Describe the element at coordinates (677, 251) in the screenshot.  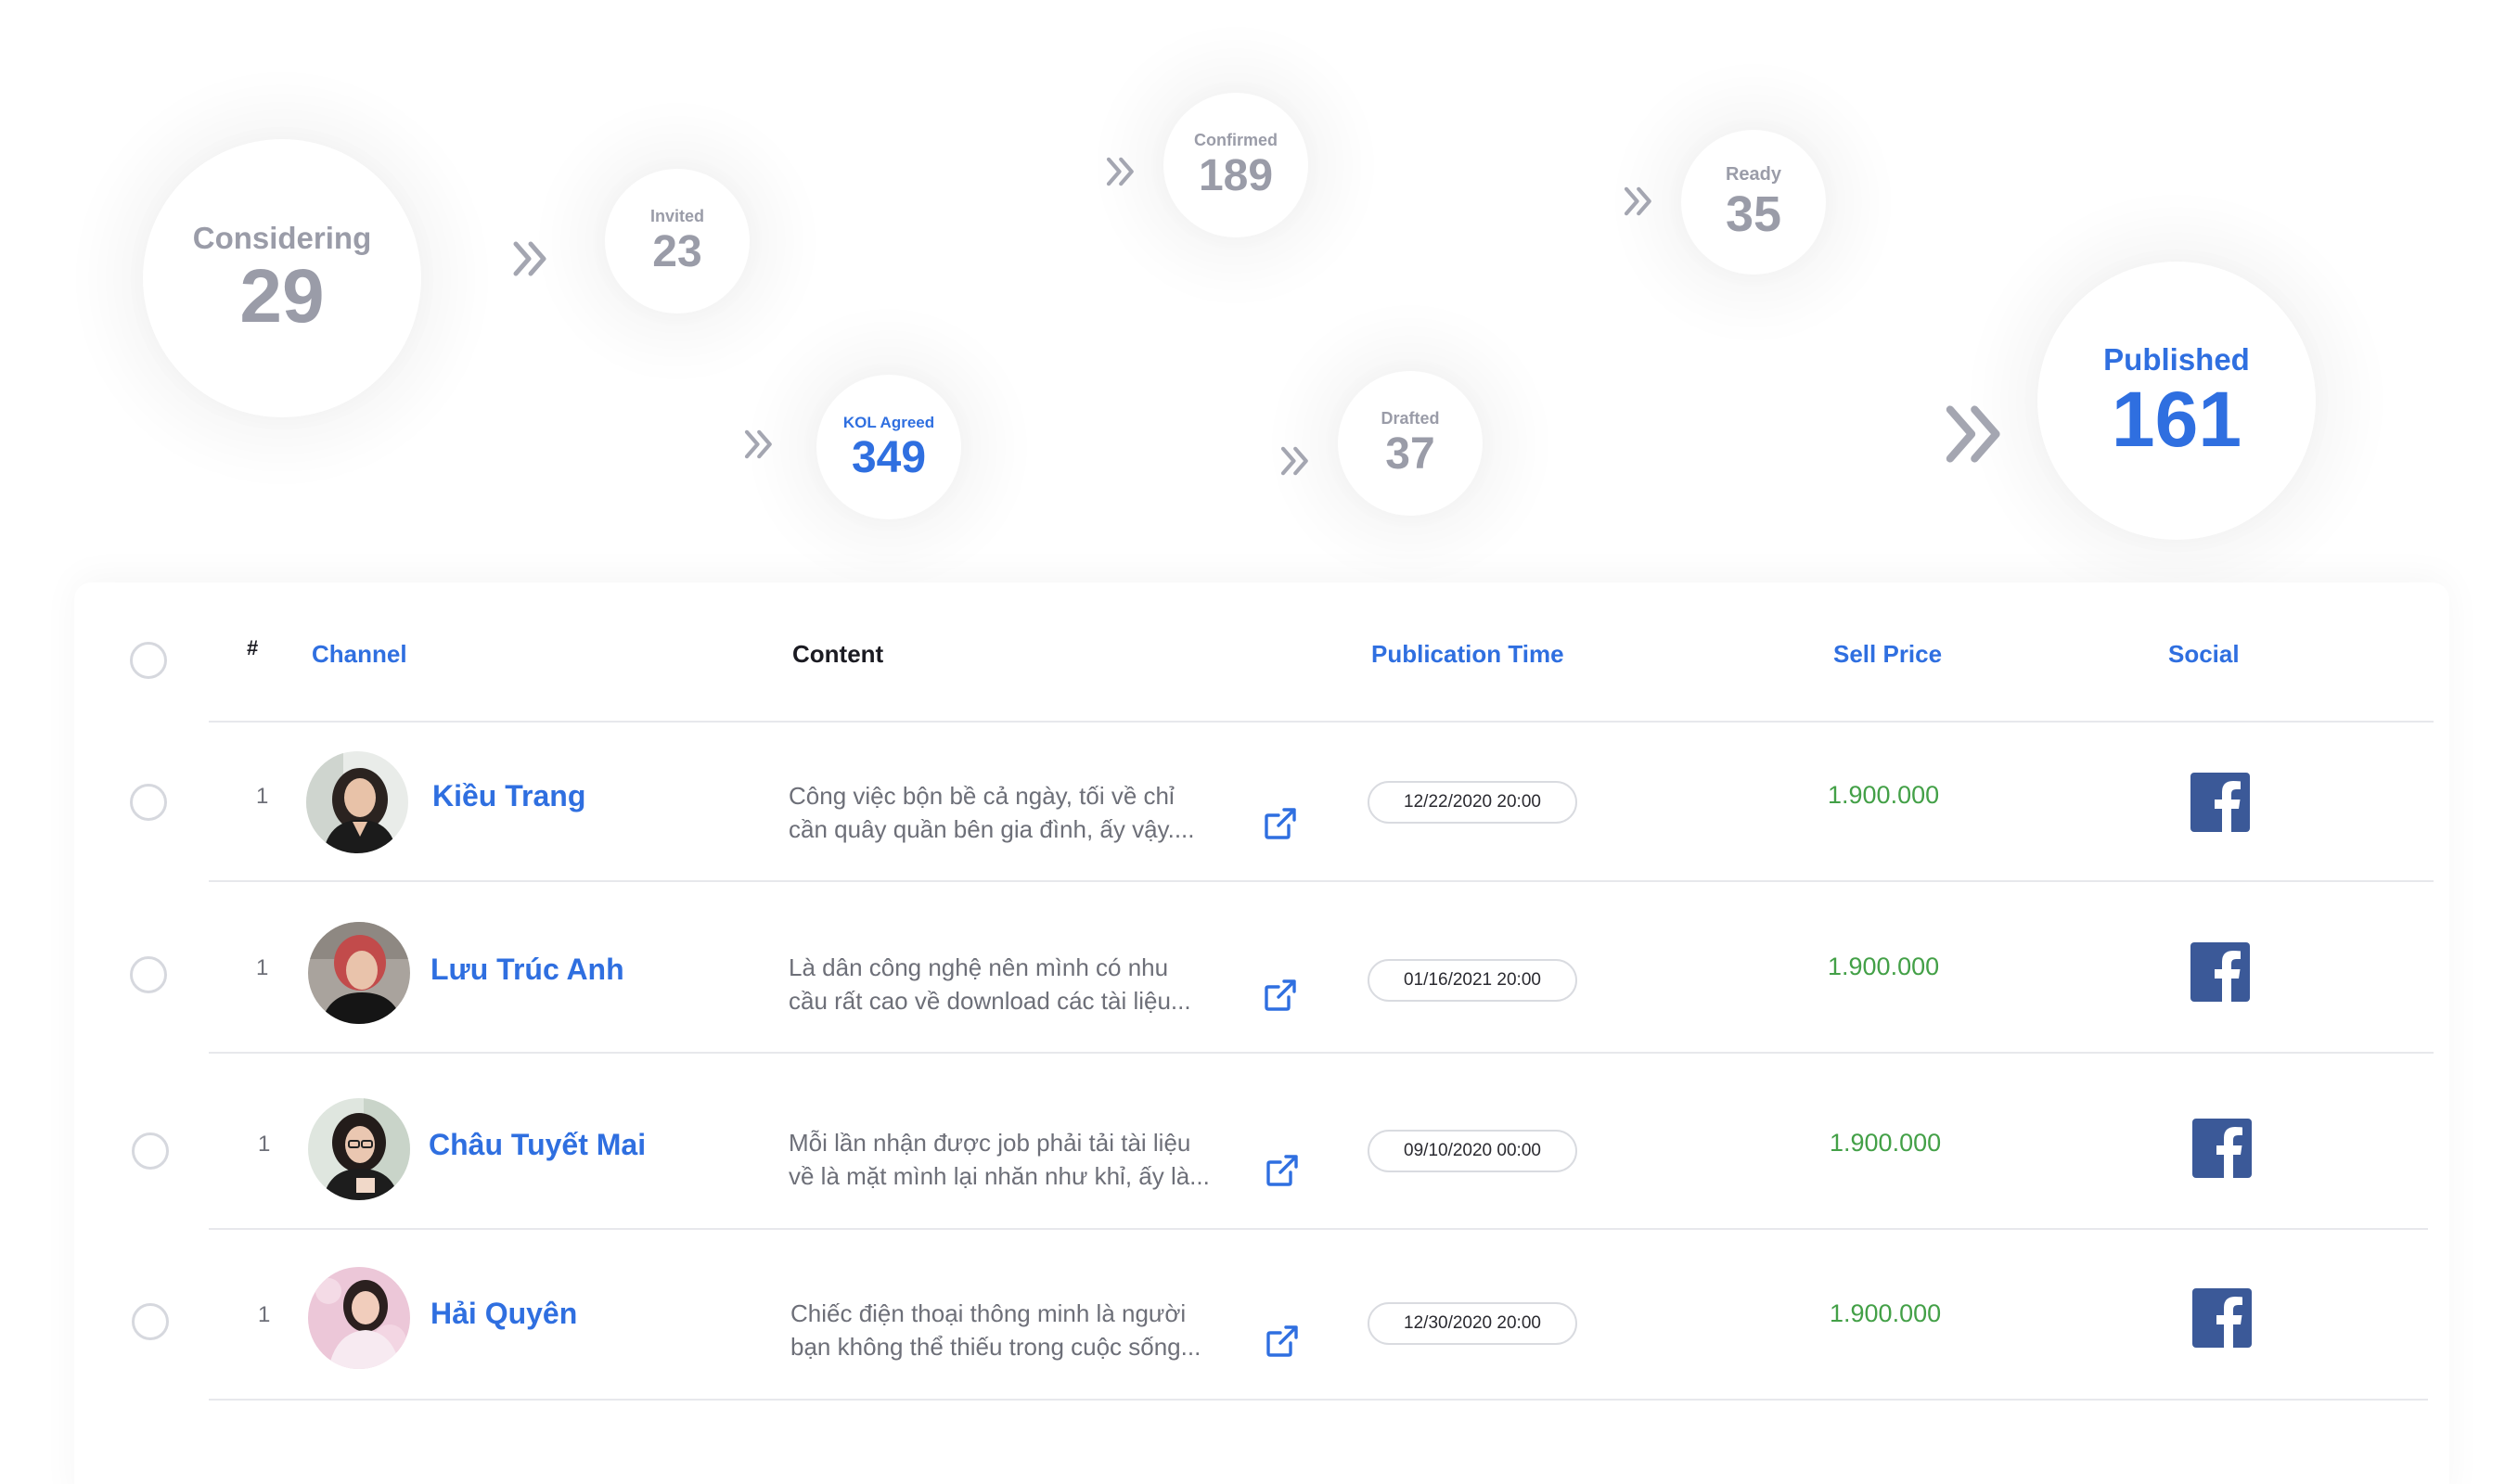
I see `funnel-stage-value: 23` at that location.